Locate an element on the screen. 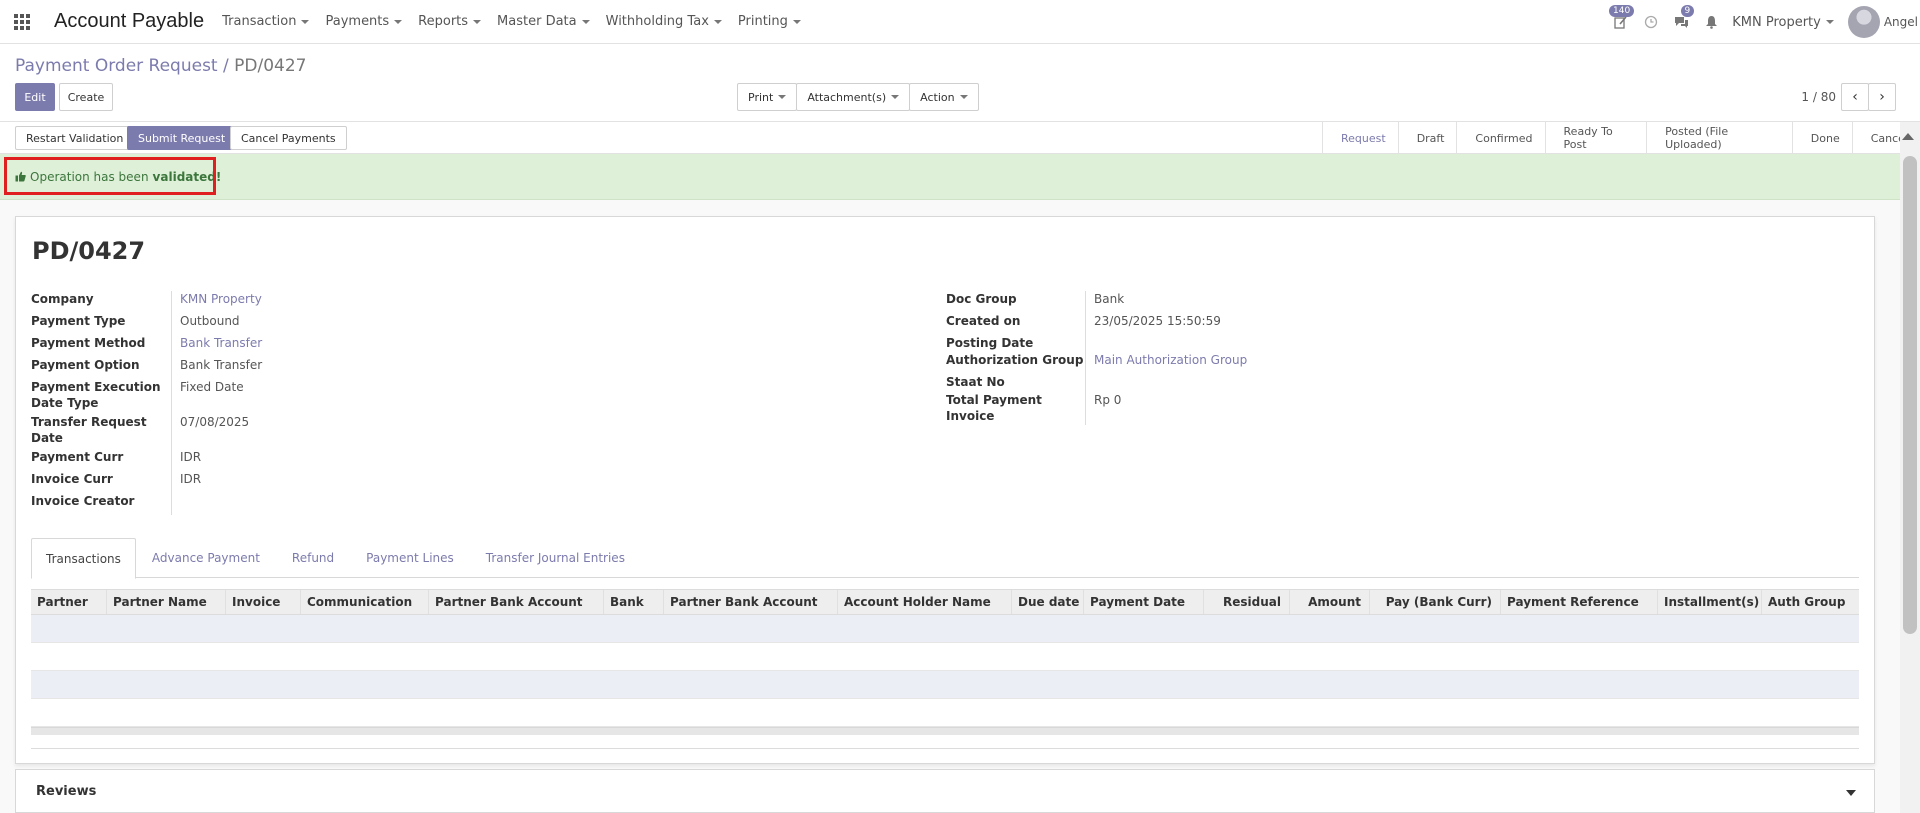 The height and width of the screenshot is (813, 1920). notifications-button is located at coordinates (1711, 22).